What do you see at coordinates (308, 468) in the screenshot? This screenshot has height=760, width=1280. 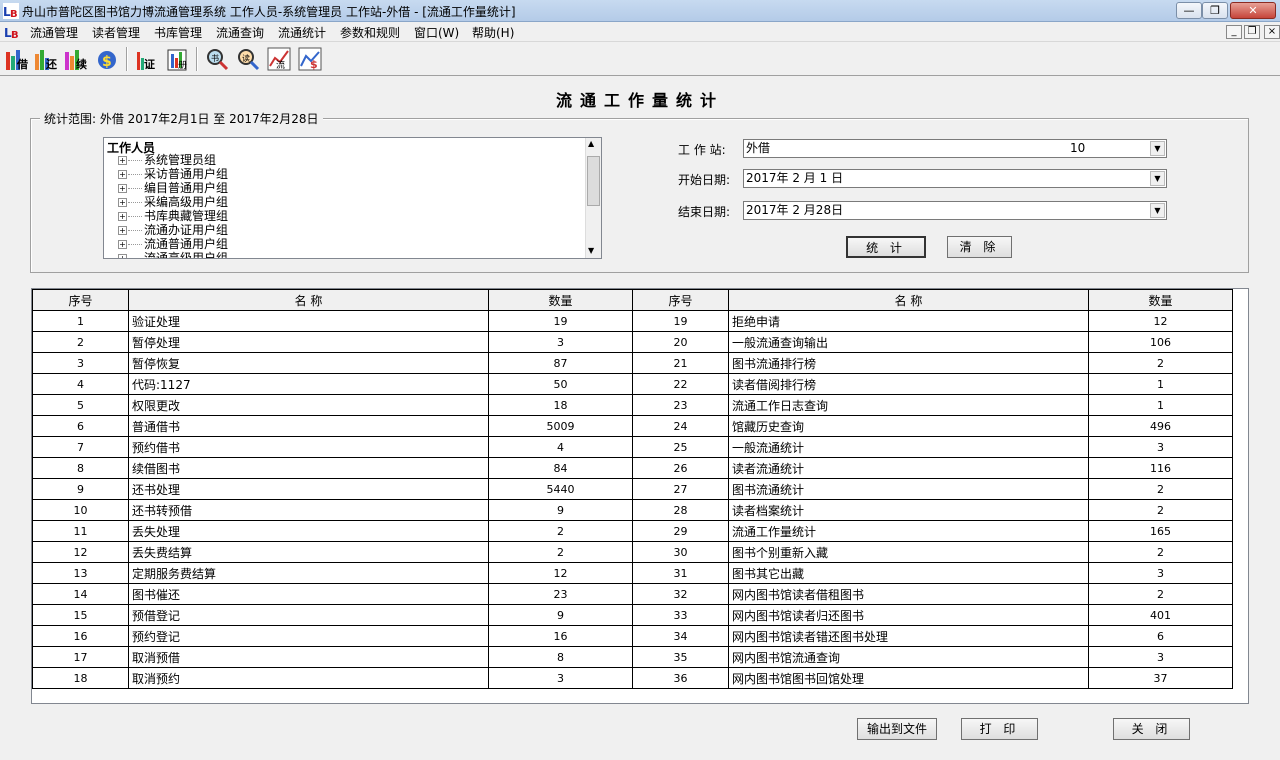 I see `row-name-cell: 续借图书` at bounding box center [308, 468].